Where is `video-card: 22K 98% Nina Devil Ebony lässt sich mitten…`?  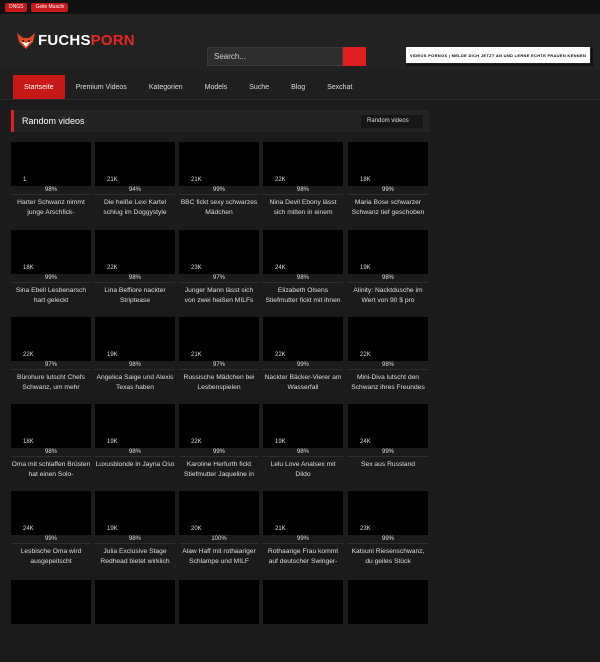
video-card: 22K 98% Nina Devil Ebony lässt sich mitten… is located at coordinates (303, 183).